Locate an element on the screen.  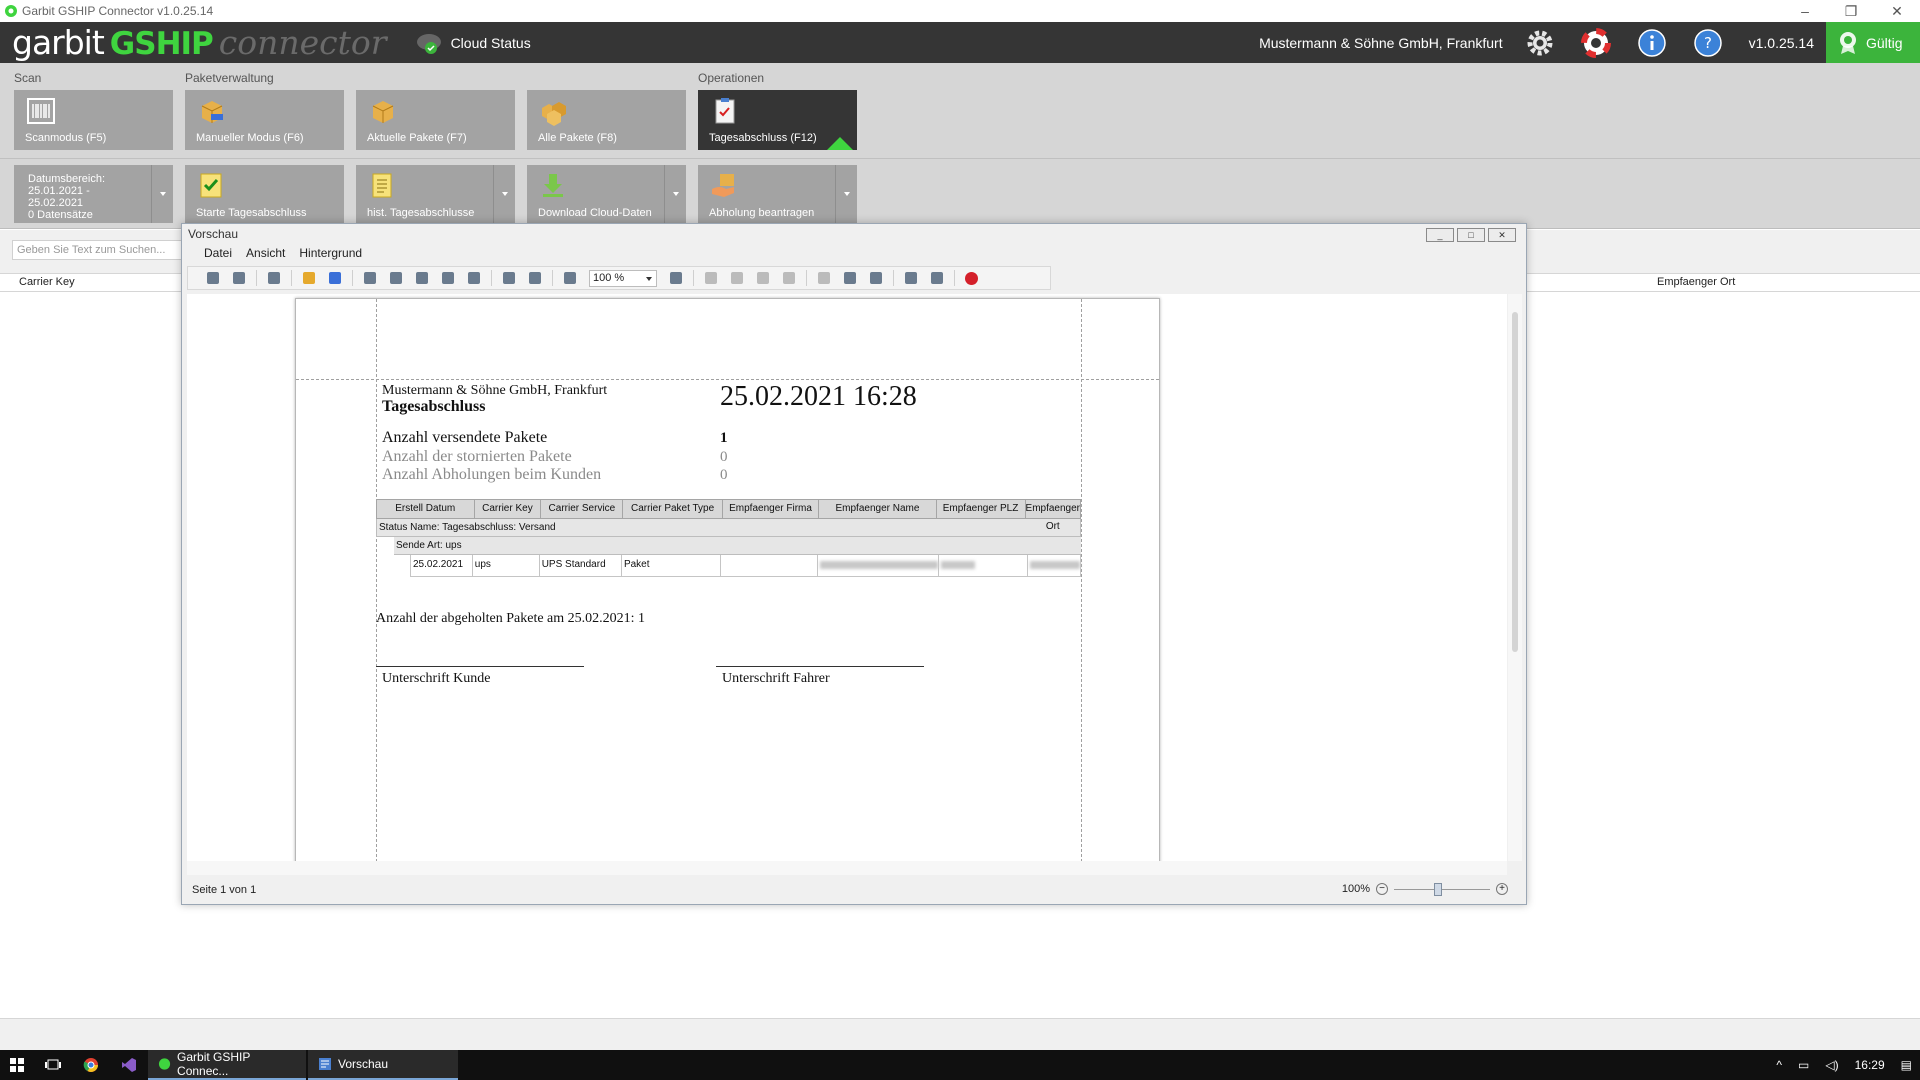
clock: 16:29 is located at coordinates (1870, 1065).